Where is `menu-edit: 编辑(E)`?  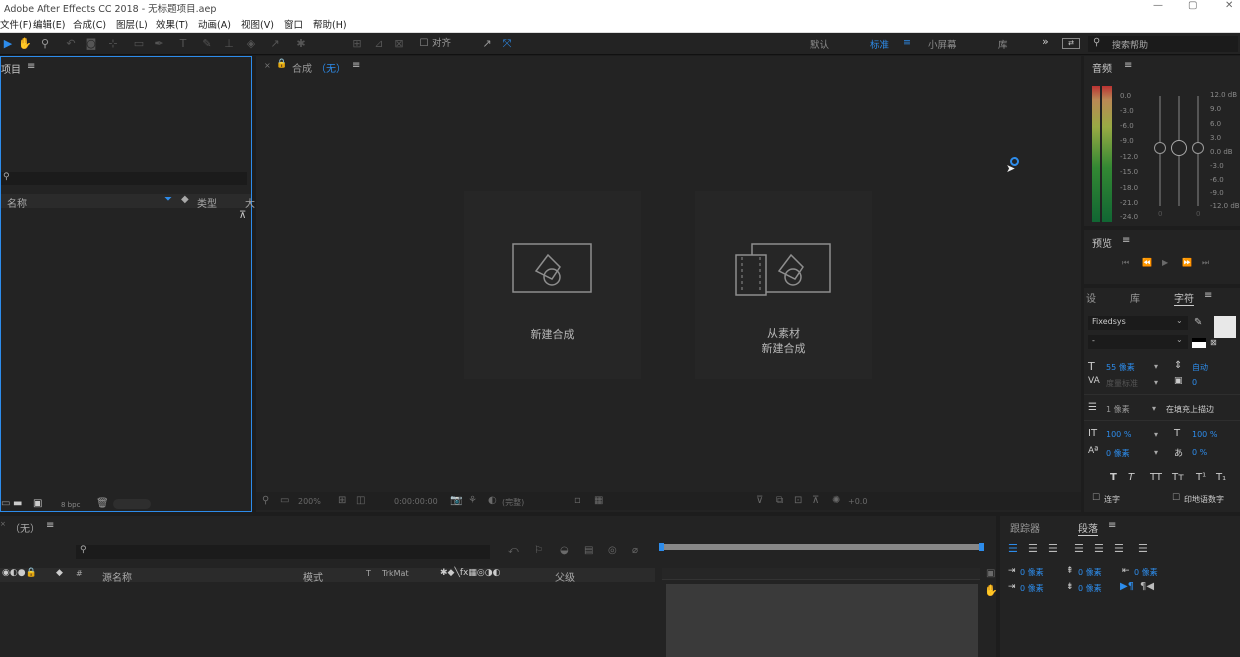
menu-edit: 编辑(E) is located at coordinates (49, 24).